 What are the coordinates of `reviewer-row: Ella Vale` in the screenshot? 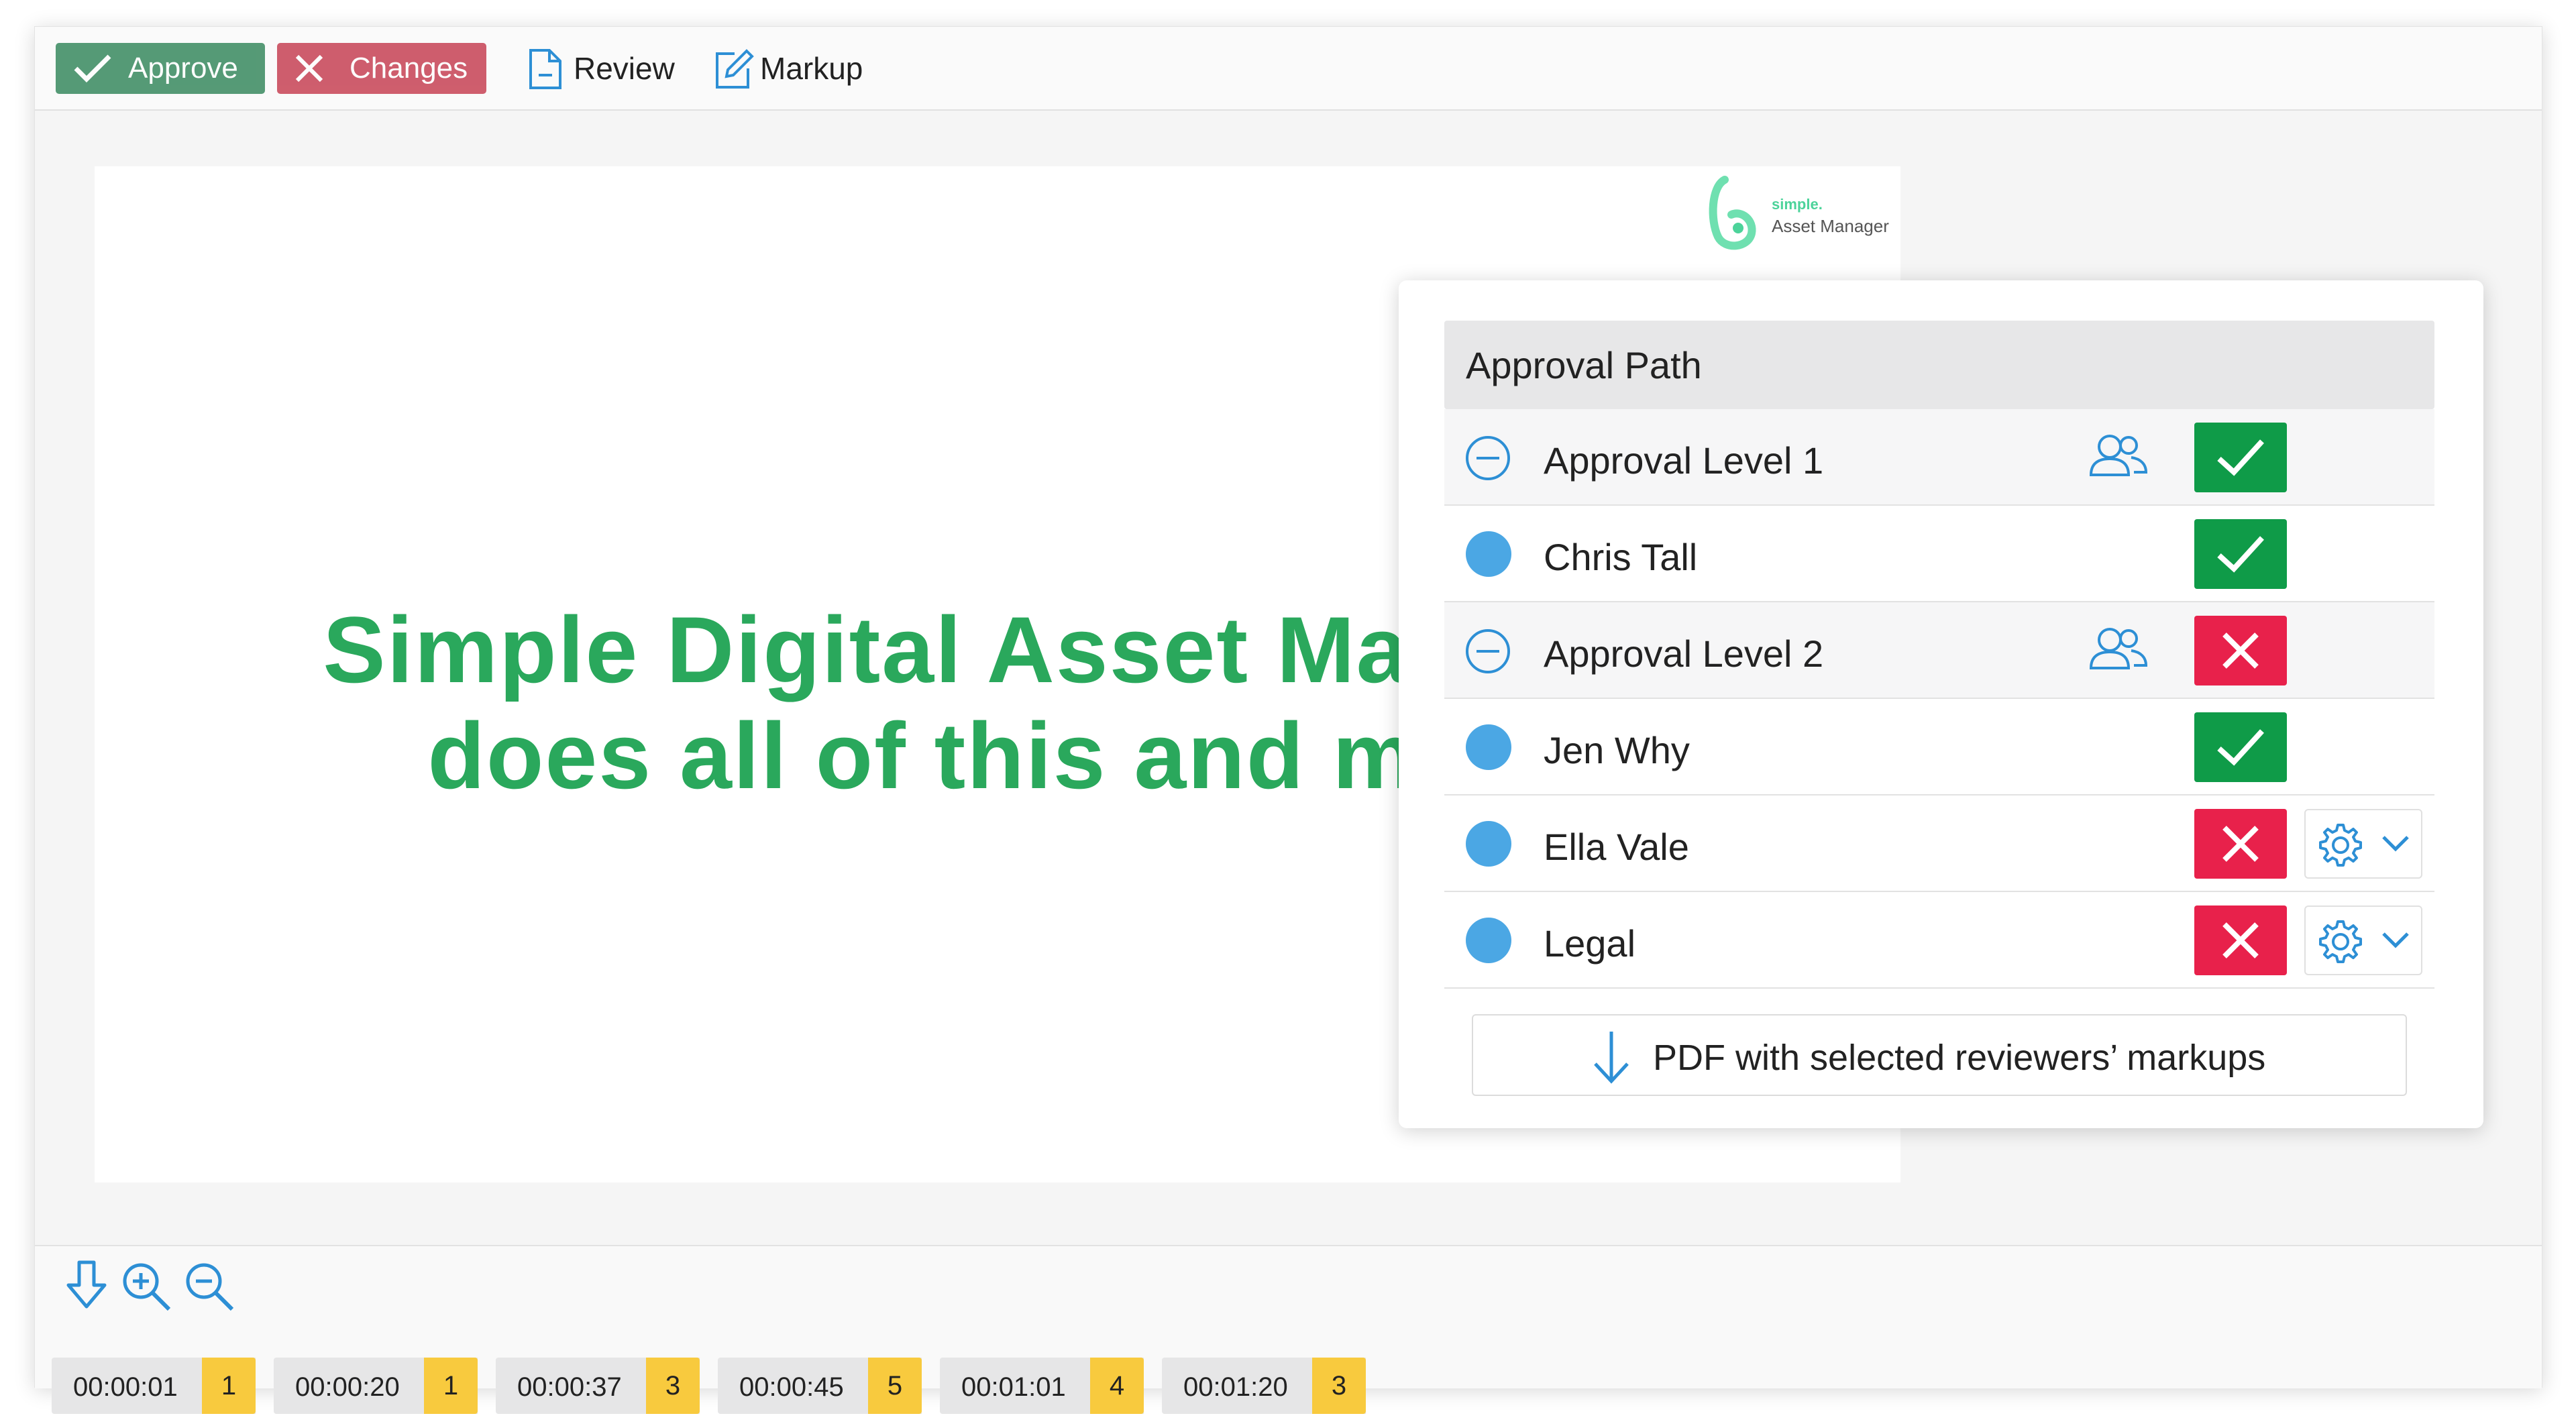 It's located at (1939, 843).